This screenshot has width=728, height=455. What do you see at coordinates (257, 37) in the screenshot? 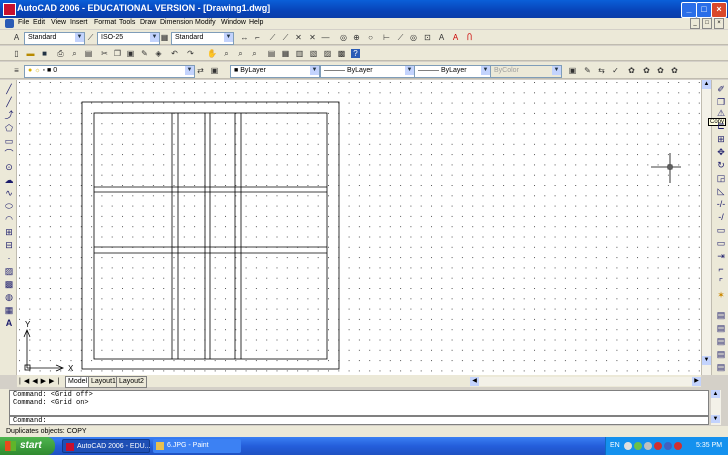
I see `aligned-dim-icon: ⌐` at bounding box center [257, 37].